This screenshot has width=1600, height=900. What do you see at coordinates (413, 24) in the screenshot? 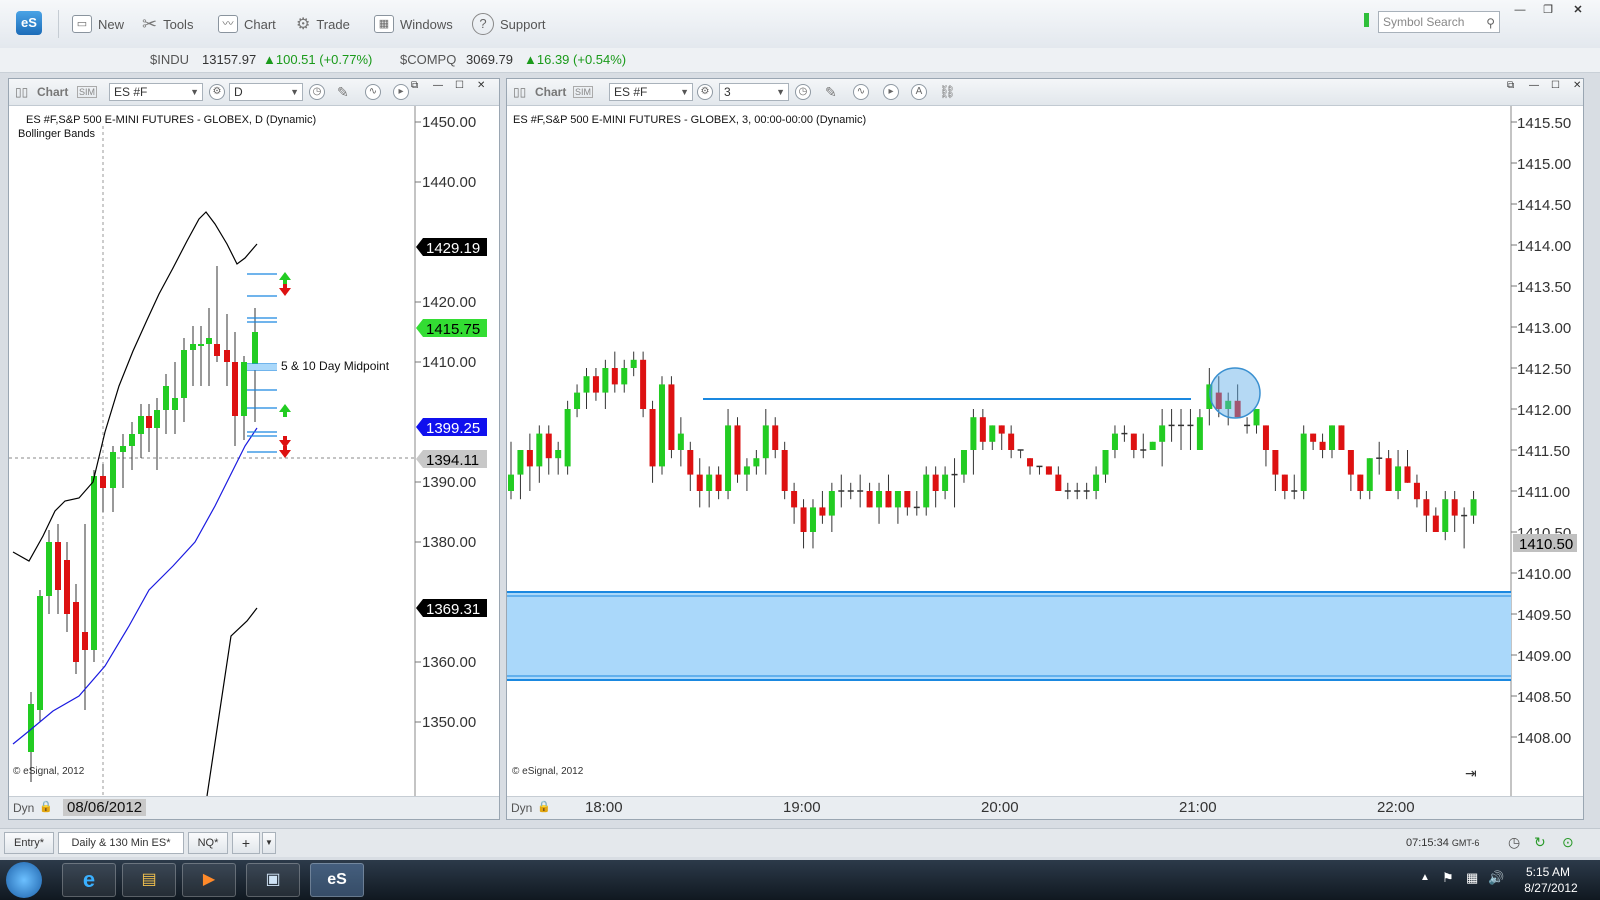
I see `windows-button: ▦ Windows` at bounding box center [413, 24].